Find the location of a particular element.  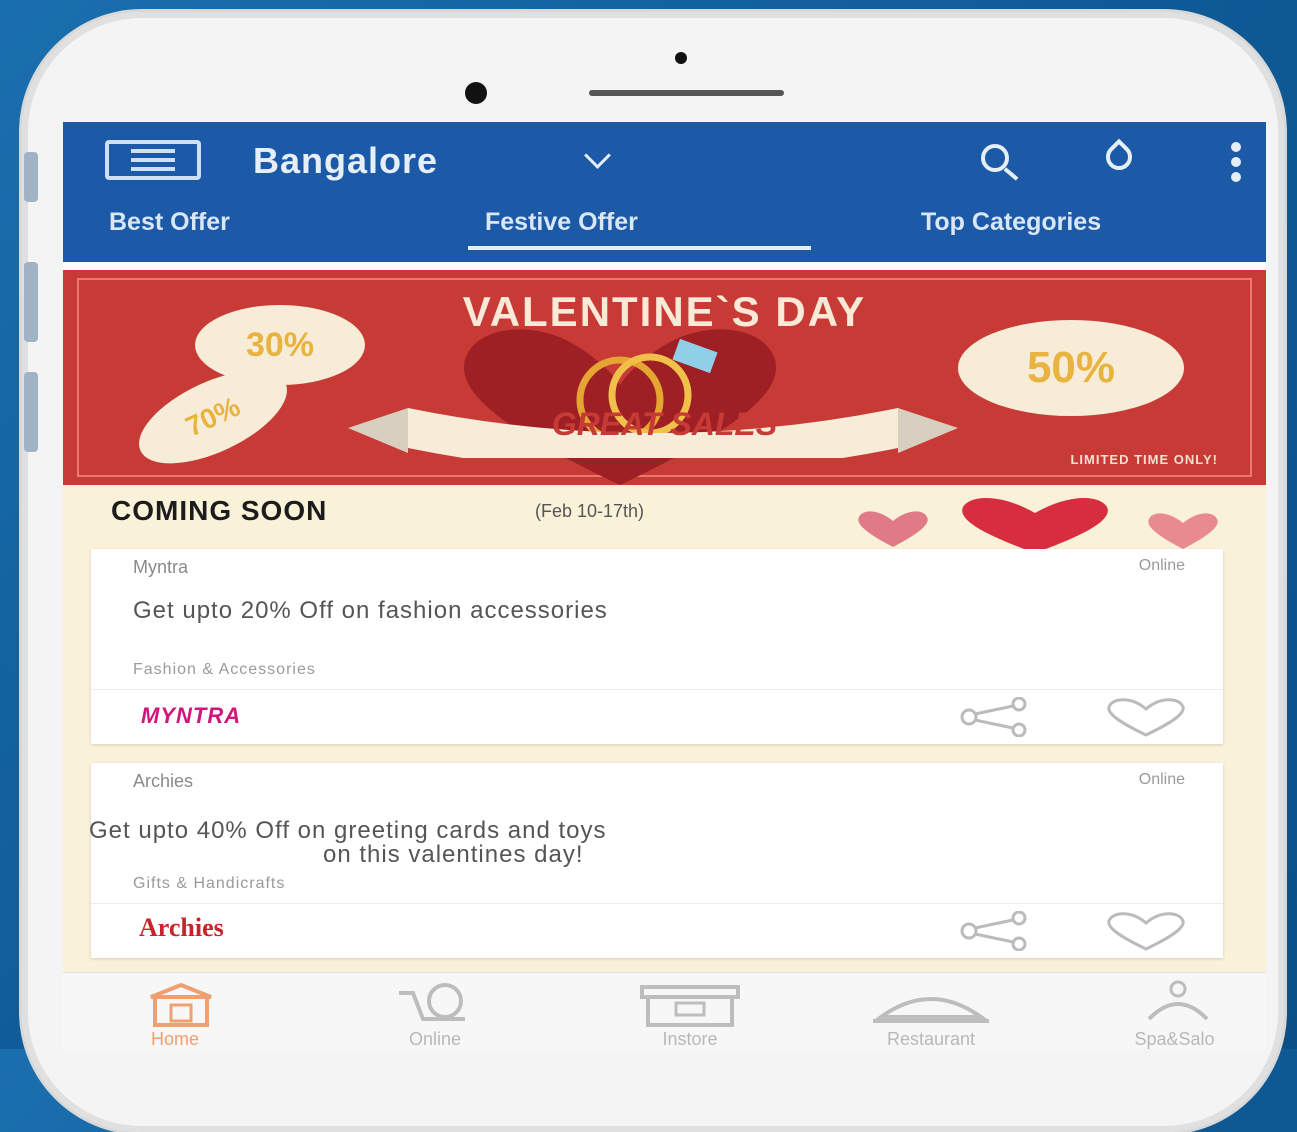

bottom-navigation: Home Online Instore Restaurant Spa&Salo is located at coordinates (664, 1010).